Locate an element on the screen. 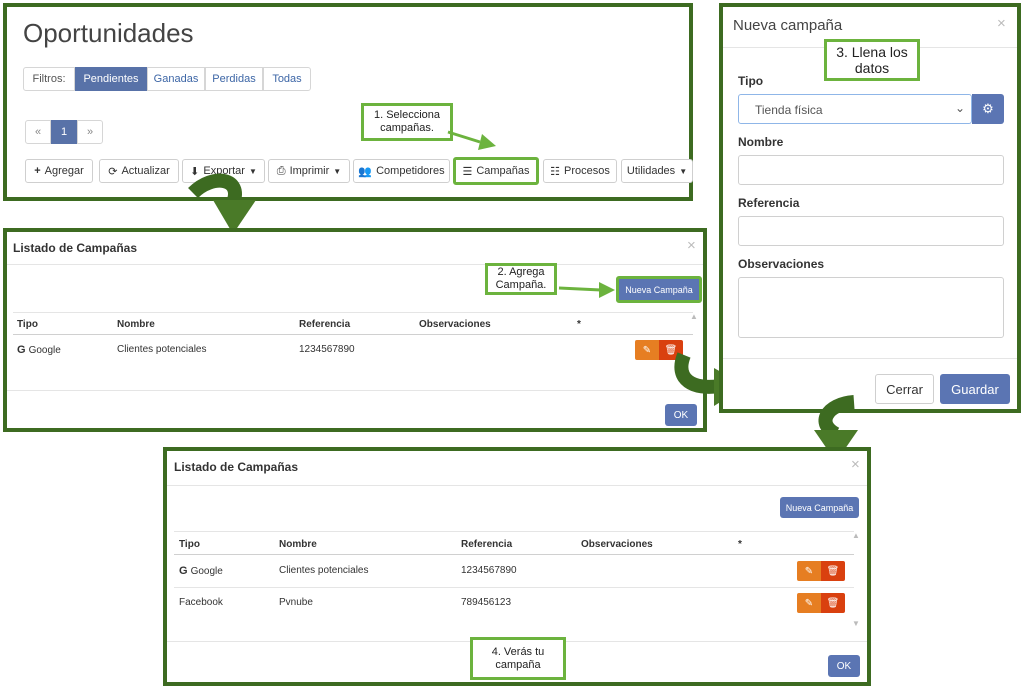 The width and height of the screenshot is (1024, 692). users-icon: 👥 is located at coordinates (365, 171).